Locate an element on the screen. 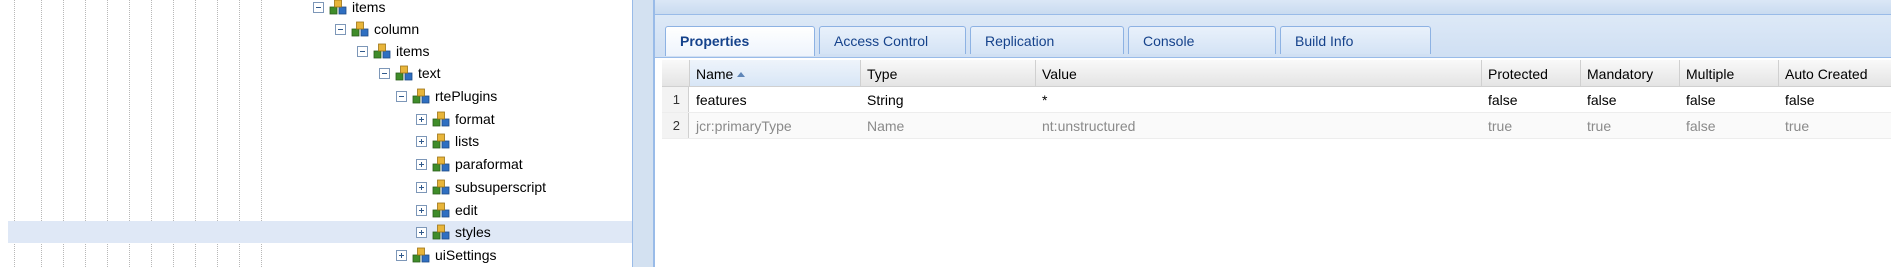 The height and width of the screenshot is (267, 1891). tree-node: column is located at coordinates (377, 29).